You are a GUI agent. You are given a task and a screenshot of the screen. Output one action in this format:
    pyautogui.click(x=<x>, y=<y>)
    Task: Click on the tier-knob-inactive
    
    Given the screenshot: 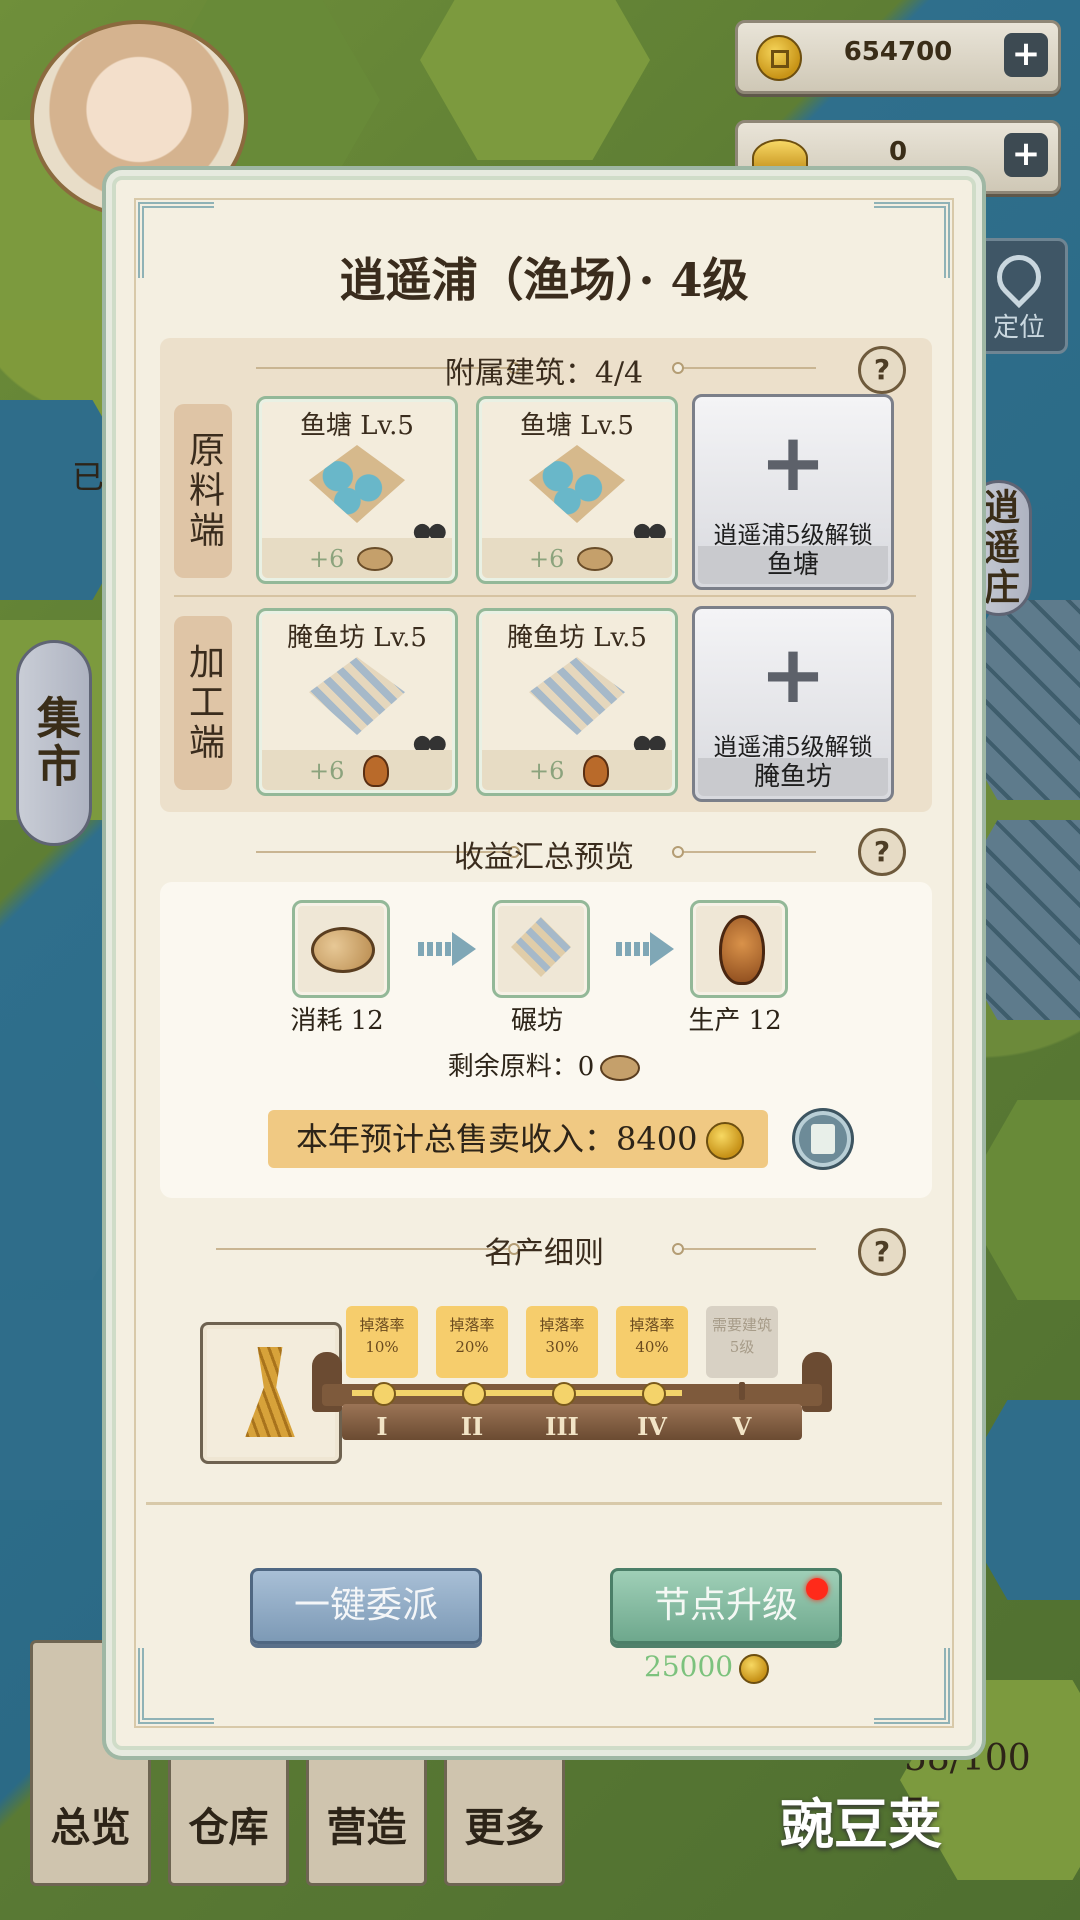 What is the action you would take?
    pyautogui.click(x=742, y=1391)
    